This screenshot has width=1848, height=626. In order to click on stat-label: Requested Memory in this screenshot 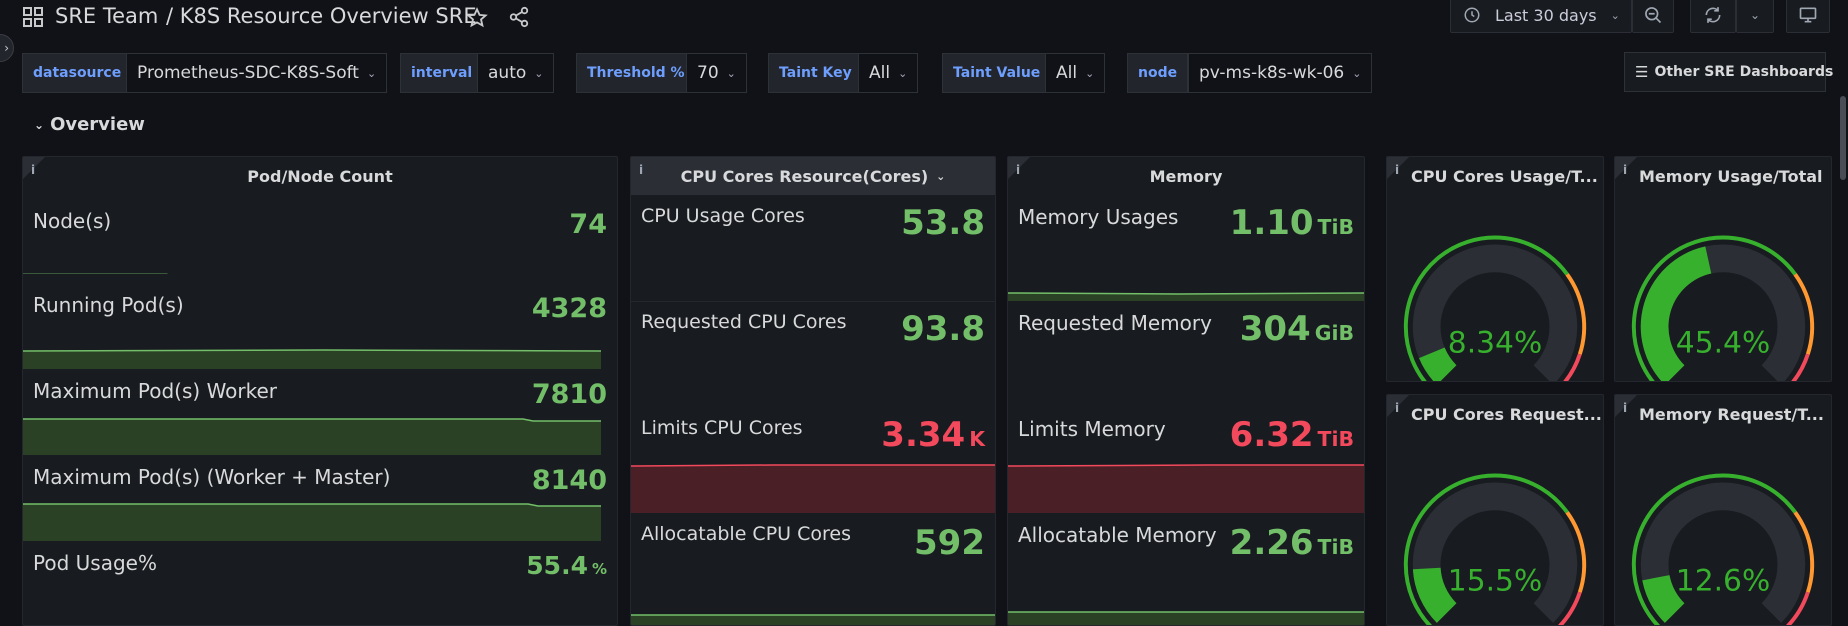, I will do `click(1115, 323)`.